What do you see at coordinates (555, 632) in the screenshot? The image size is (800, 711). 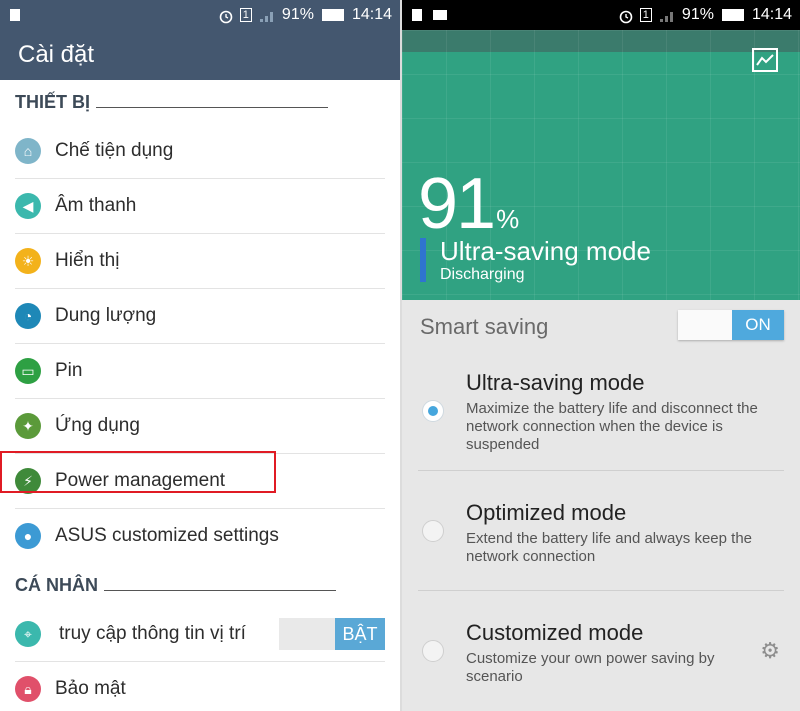 I see `option-title: Customized mode` at bounding box center [555, 632].